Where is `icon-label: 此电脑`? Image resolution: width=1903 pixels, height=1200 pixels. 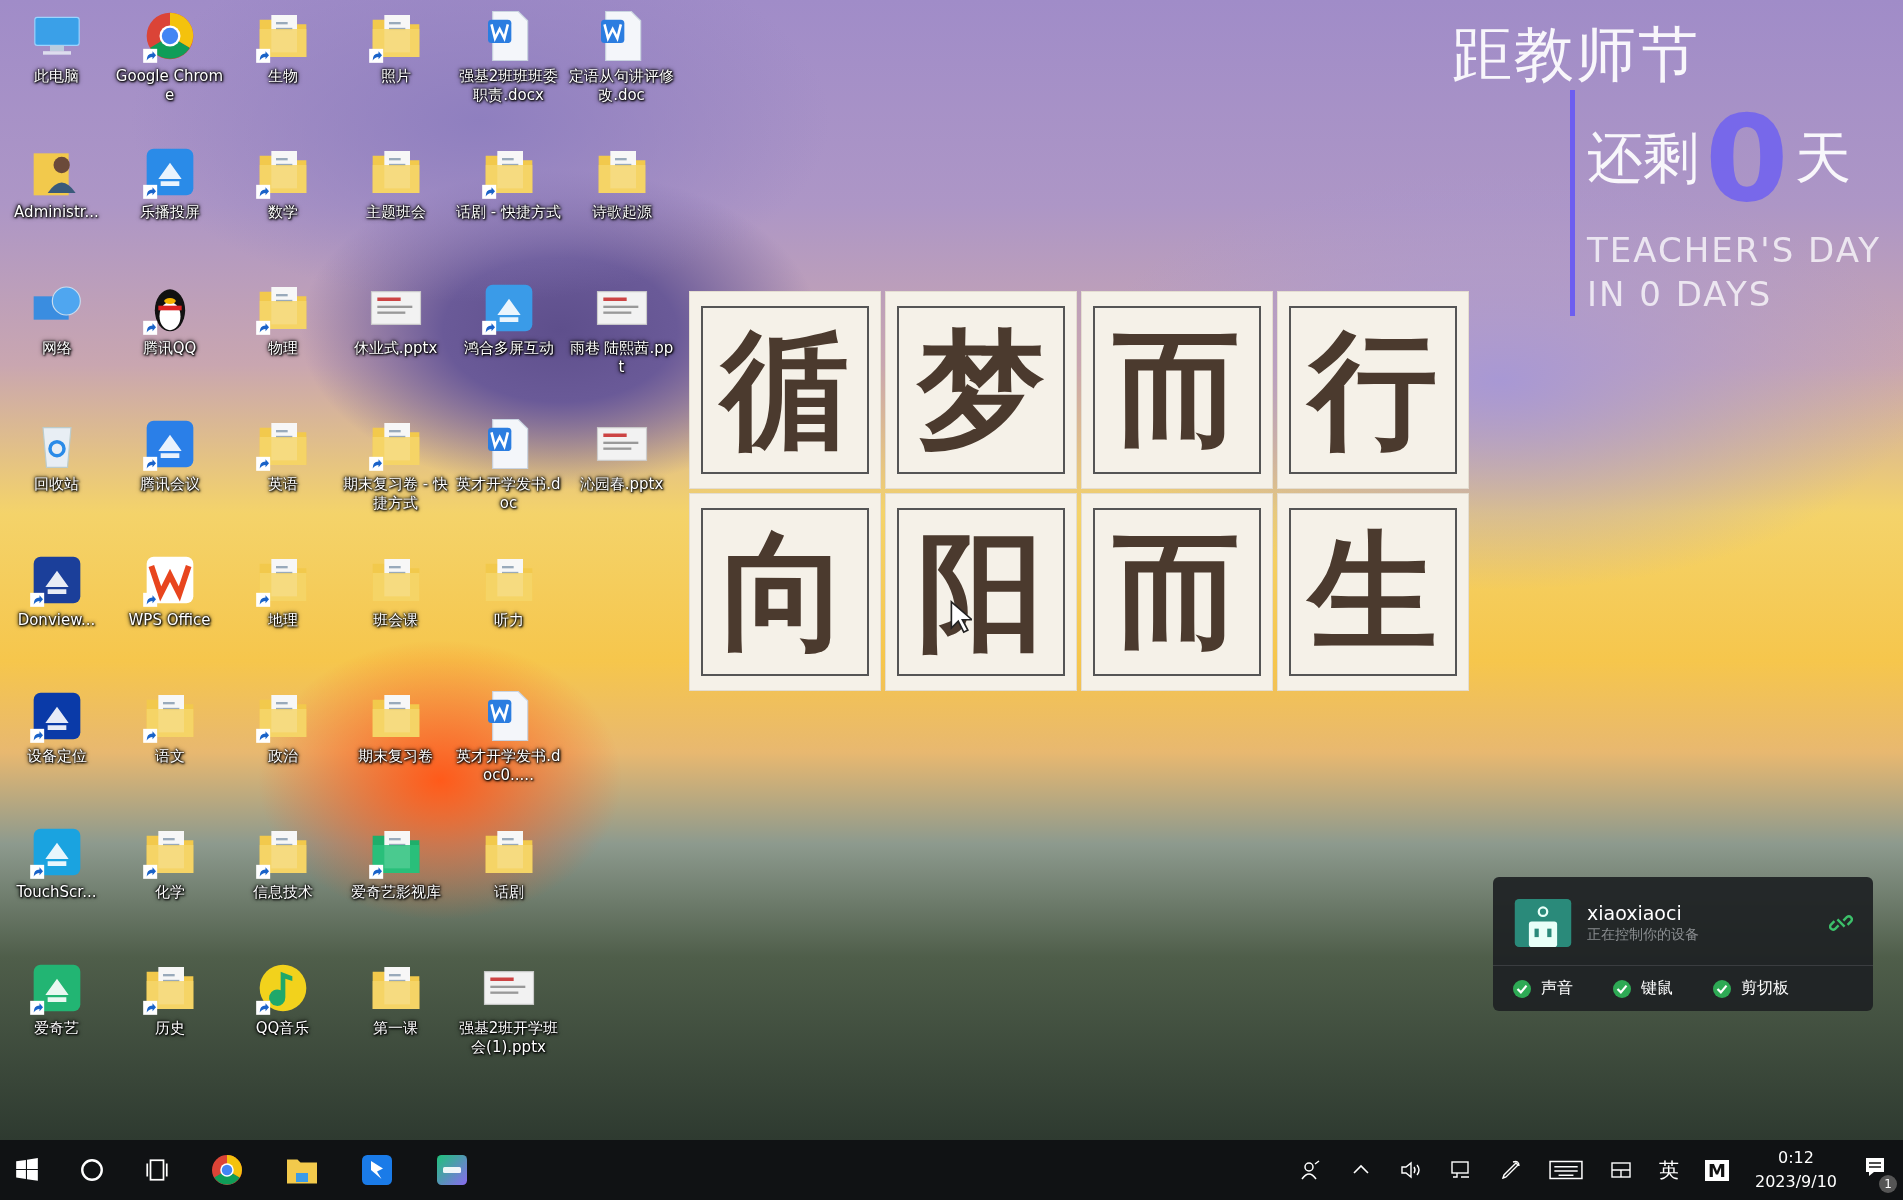
icon-label: 此电脑 is located at coordinates (56, 76).